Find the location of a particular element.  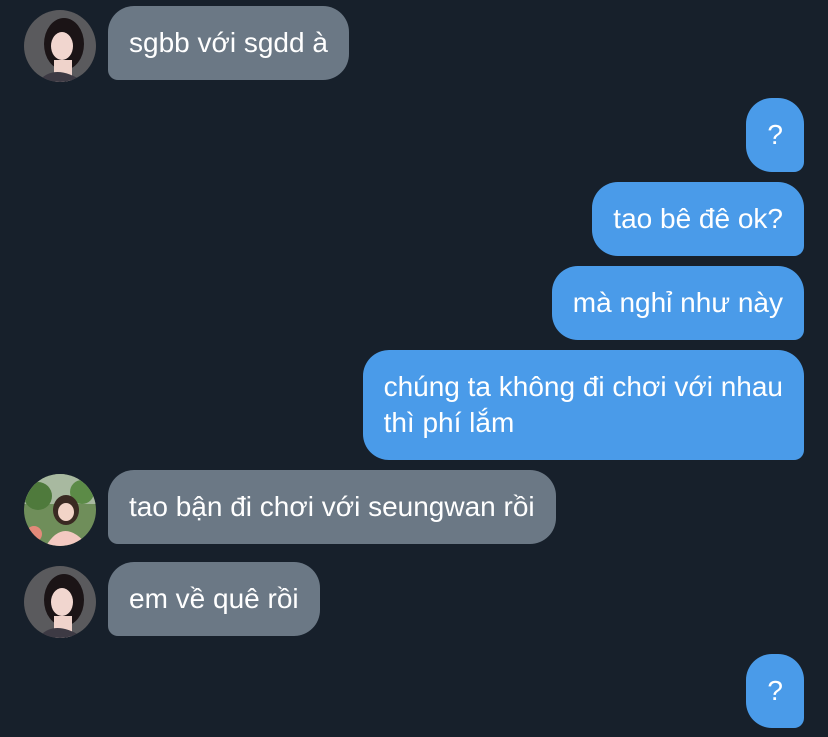

avatar-girl-garden-image is located at coordinates (60, 510).